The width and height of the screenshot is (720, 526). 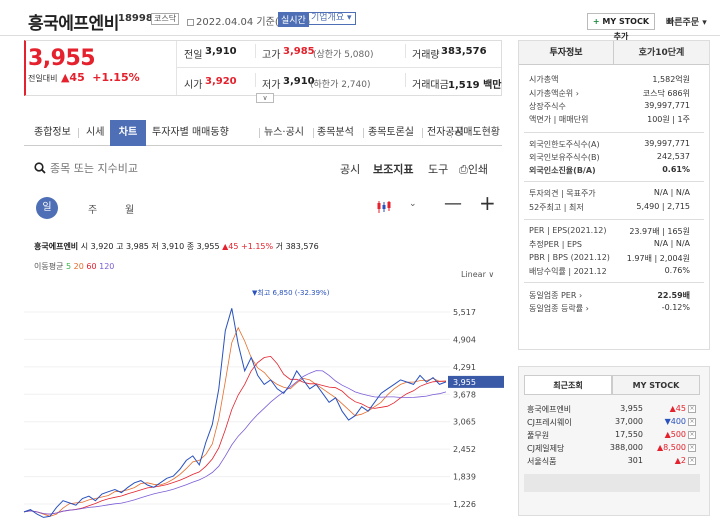 What do you see at coordinates (84, 77) in the screenshot?
I see `price-change: 전일대비 ▲45 +1.15%` at bounding box center [84, 77].